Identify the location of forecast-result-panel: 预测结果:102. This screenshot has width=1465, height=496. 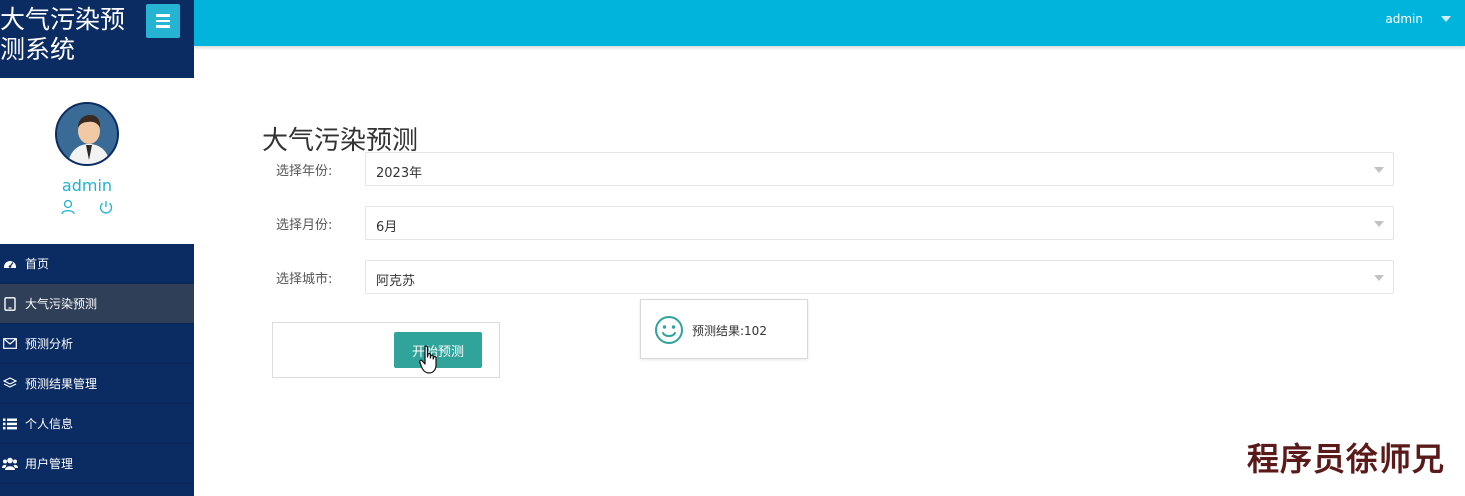
(724, 329).